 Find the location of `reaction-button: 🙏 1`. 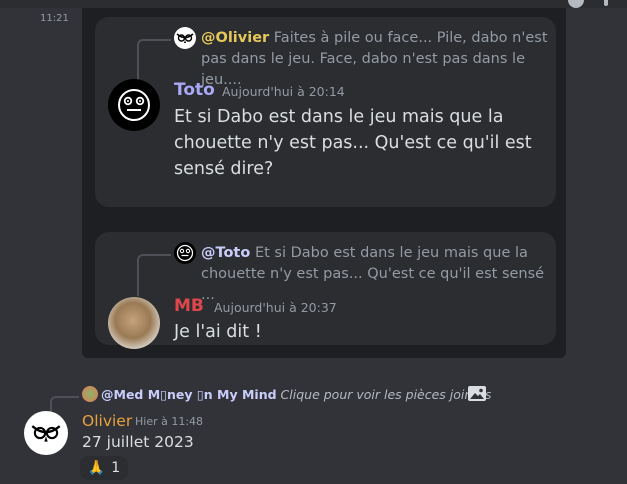

reaction-button: 🙏 1 is located at coordinates (104, 468).